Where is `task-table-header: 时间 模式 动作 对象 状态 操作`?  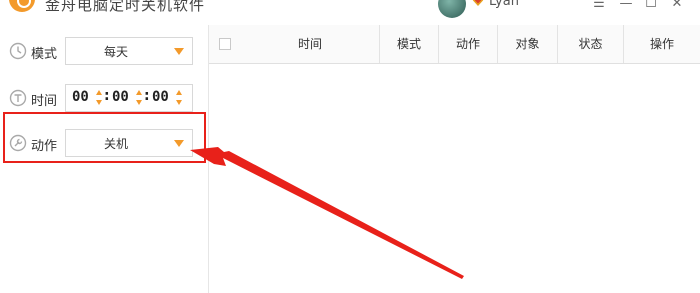 task-table-header: 时间 模式 动作 对象 状态 操作 is located at coordinates (454, 44).